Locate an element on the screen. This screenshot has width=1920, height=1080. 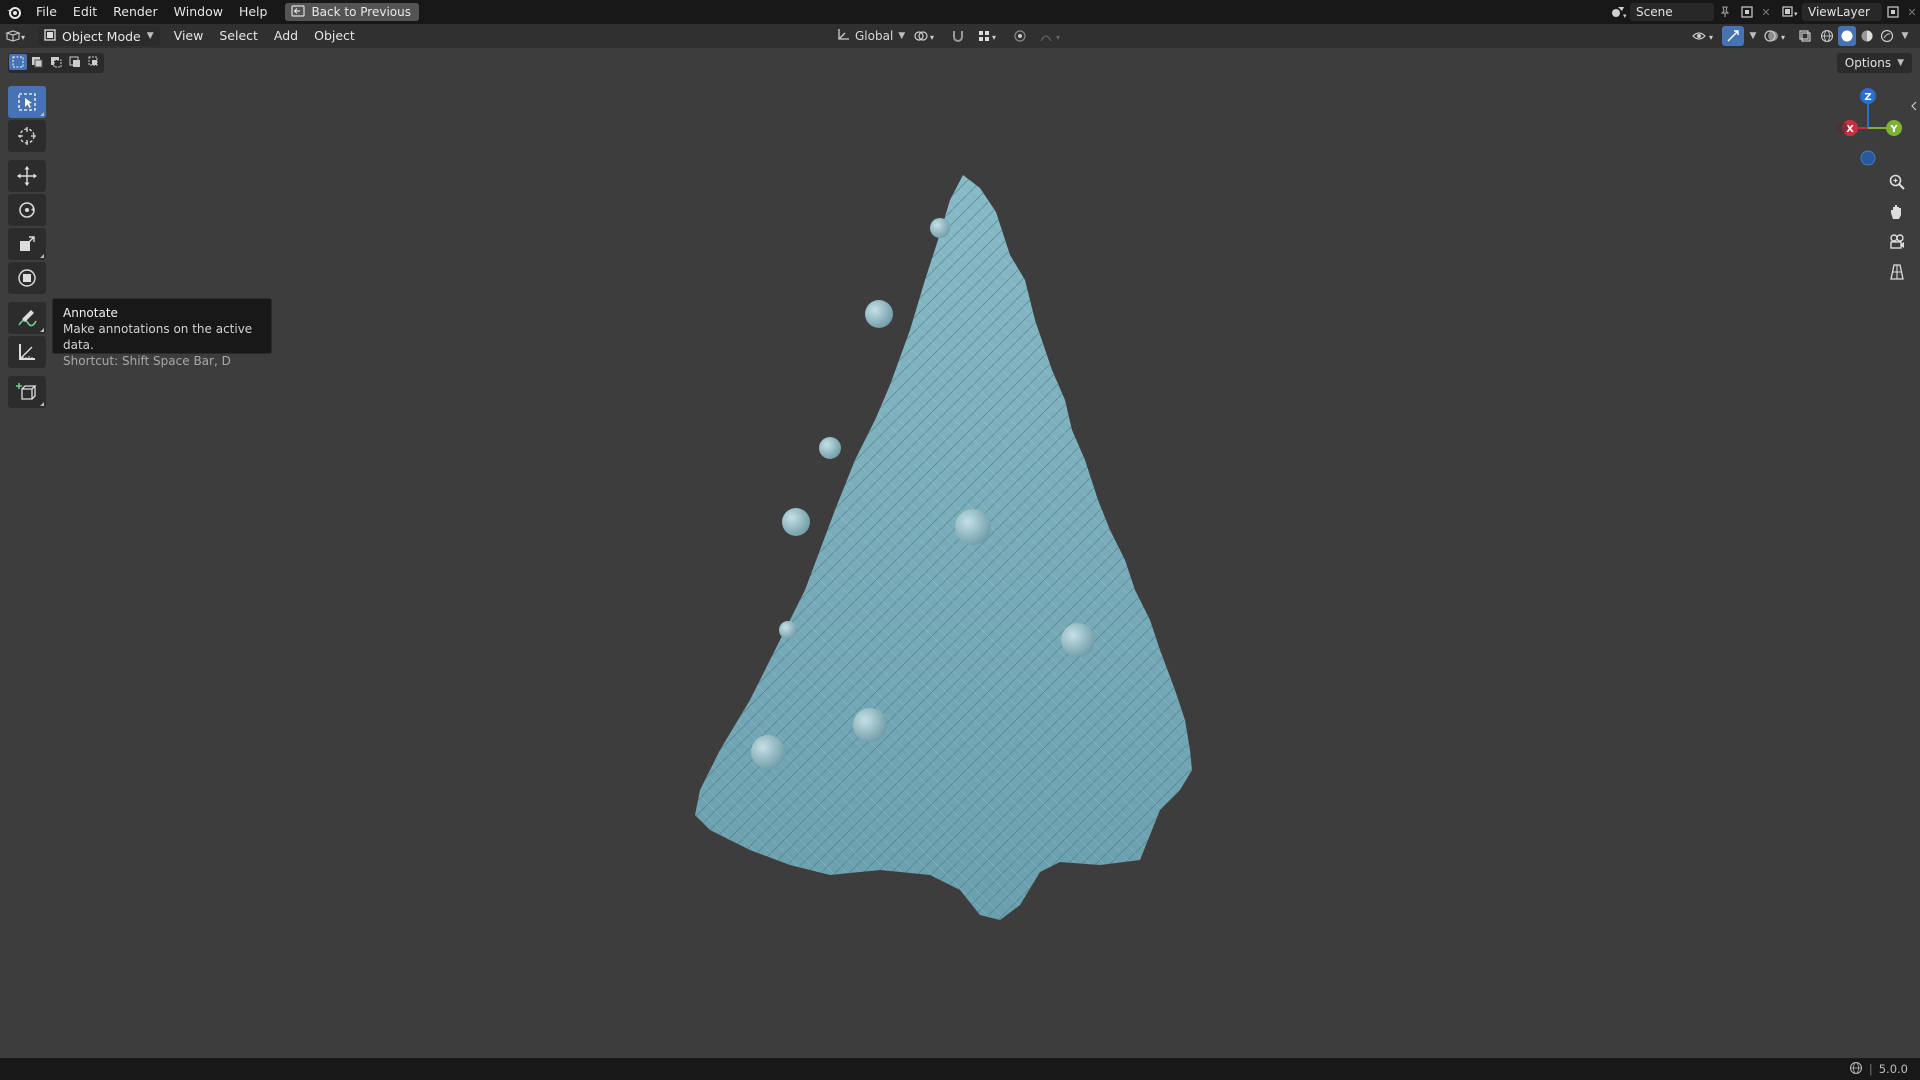
delete-viewlayer-icon: ✕ is located at coordinates (1912, 12).